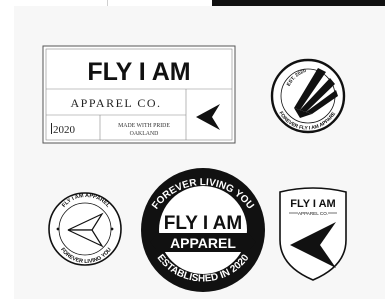 This screenshot has width=385, height=299. Describe the element at coordinates (144, 134) in the screenshot. I see `rect-label-tagline-2: OAKLAND` at that location.